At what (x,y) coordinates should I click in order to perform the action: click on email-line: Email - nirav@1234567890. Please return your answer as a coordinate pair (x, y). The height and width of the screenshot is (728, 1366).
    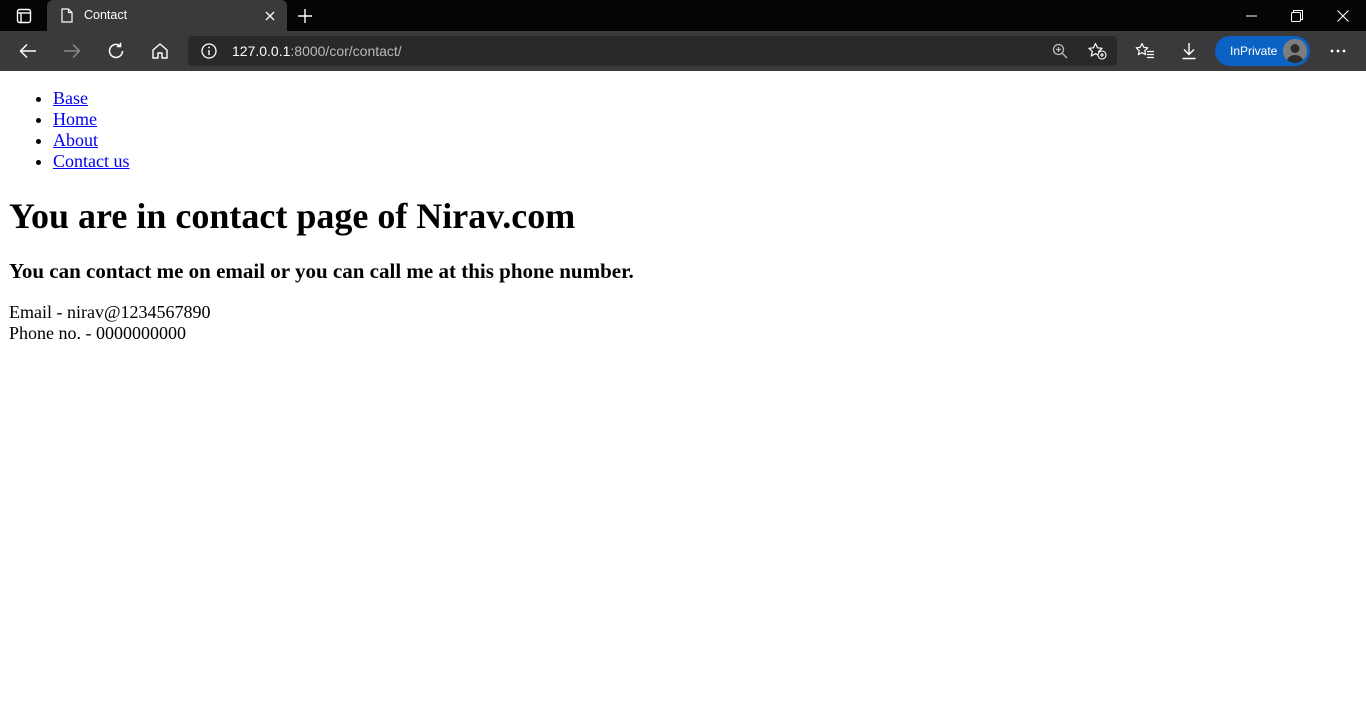
    Looking at the image, I should click on (110, 312).